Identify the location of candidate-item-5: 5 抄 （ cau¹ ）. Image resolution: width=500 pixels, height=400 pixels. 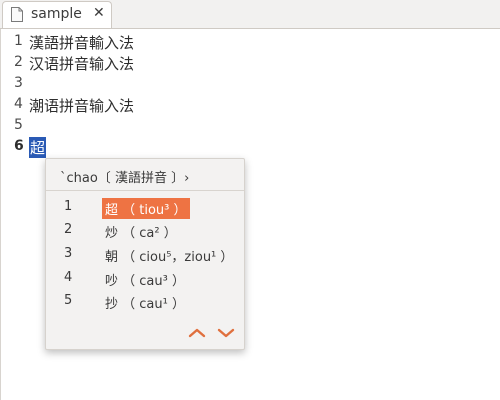
(145, 301).